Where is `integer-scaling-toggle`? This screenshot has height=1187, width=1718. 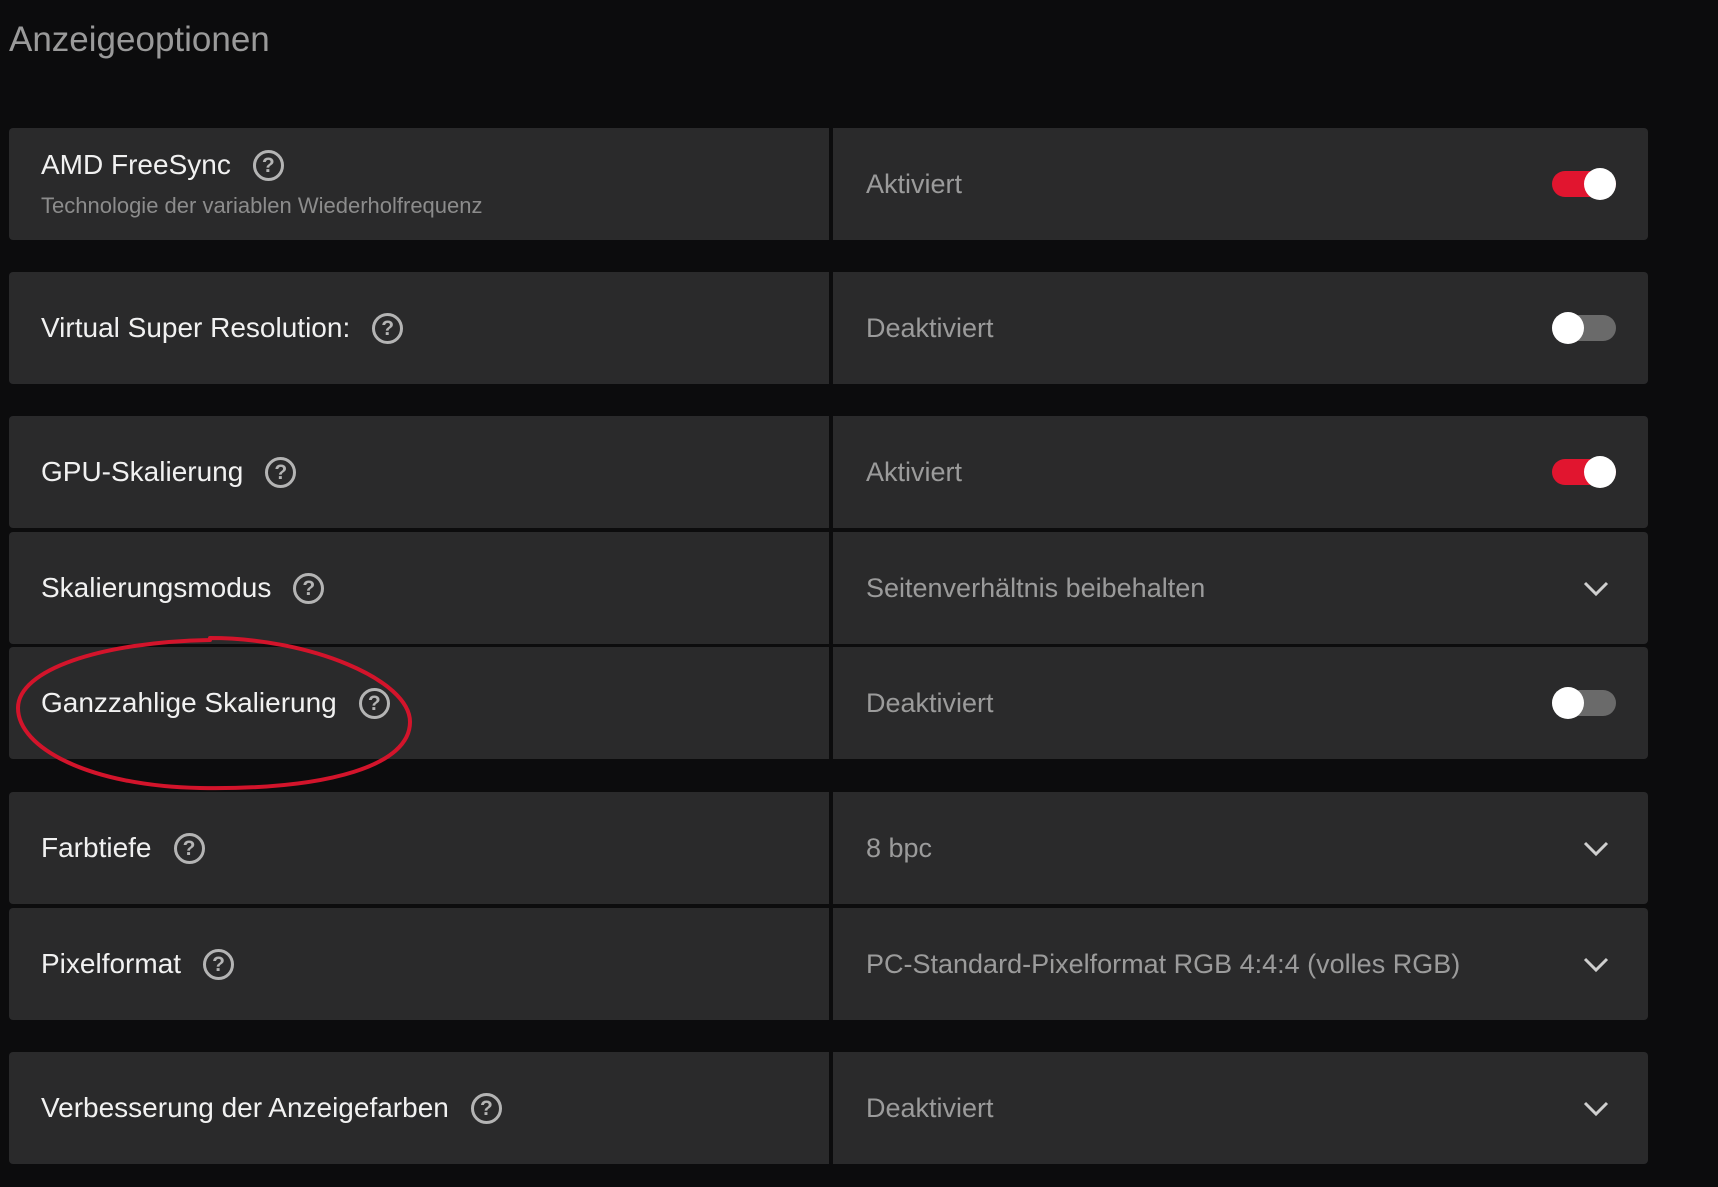 integer-scaling-toggle is located at coordinates (1584, 703).